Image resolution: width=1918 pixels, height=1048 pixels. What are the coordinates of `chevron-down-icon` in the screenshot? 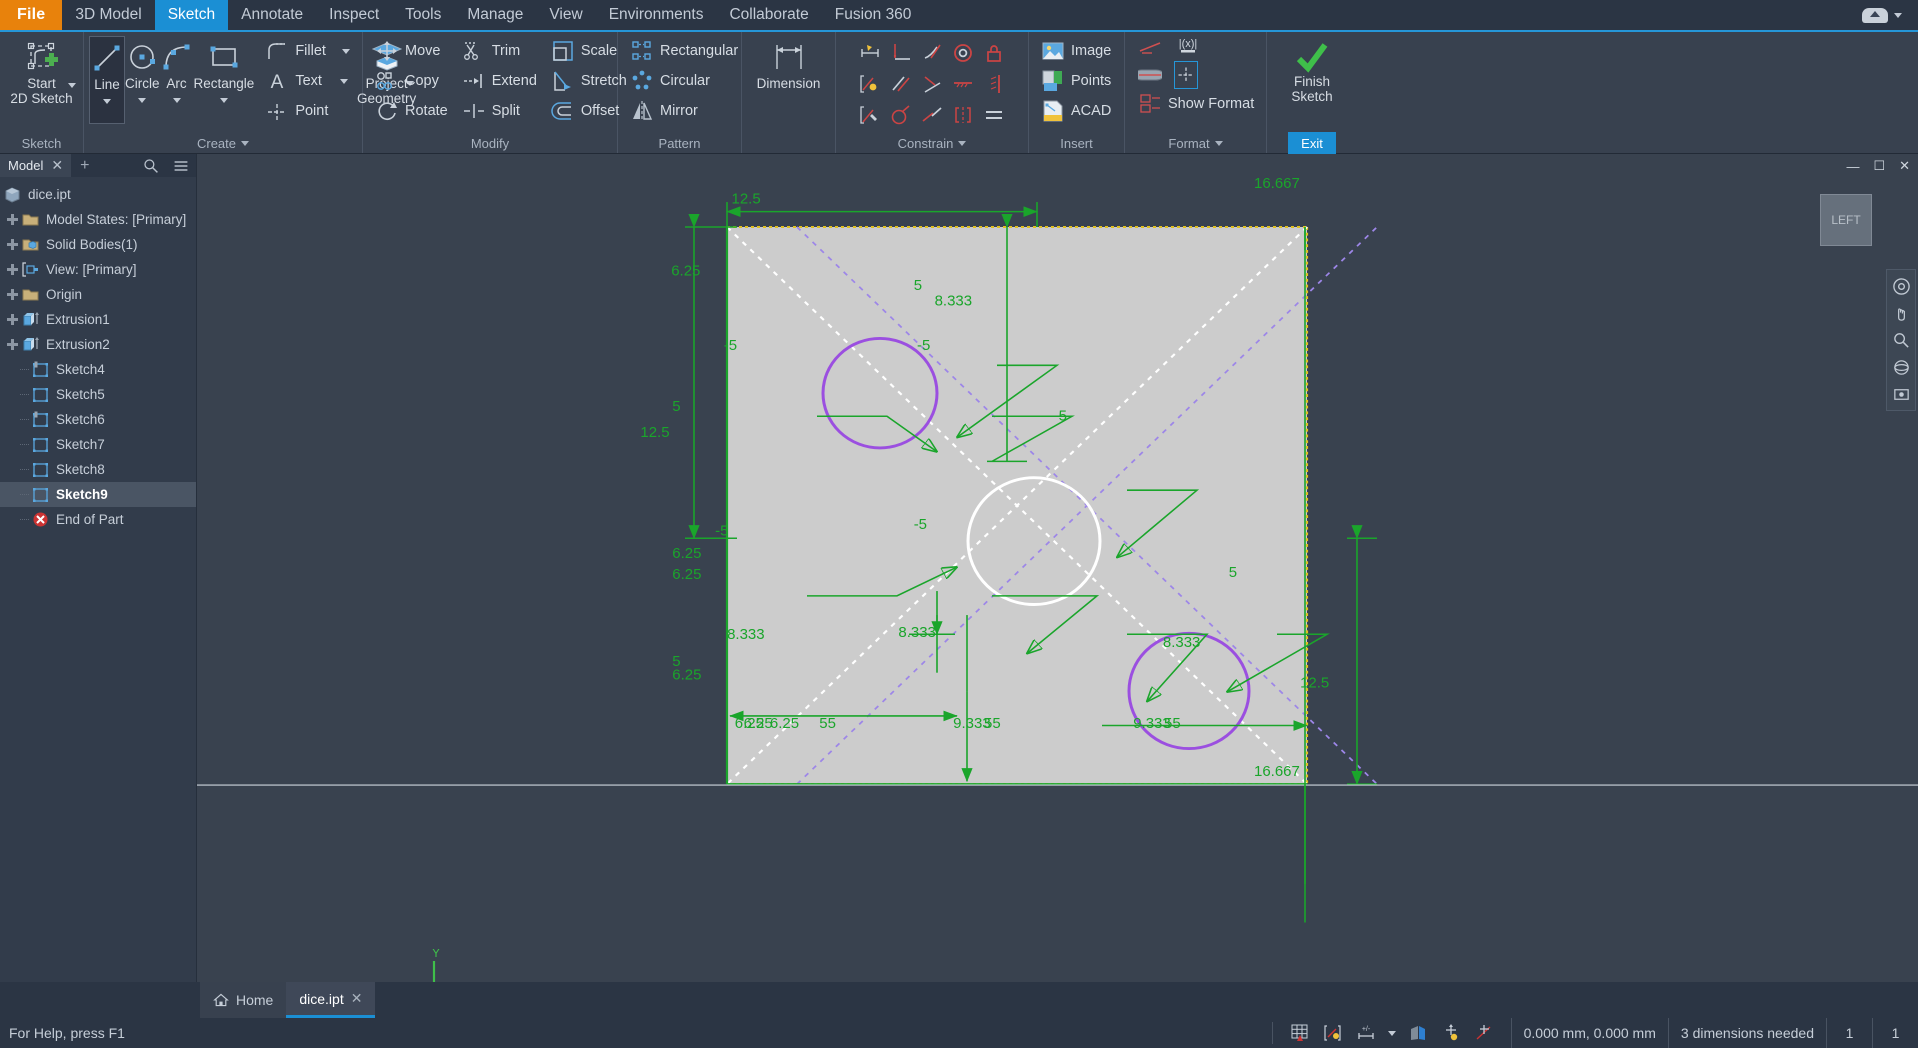 It's located at (1391, 1033).